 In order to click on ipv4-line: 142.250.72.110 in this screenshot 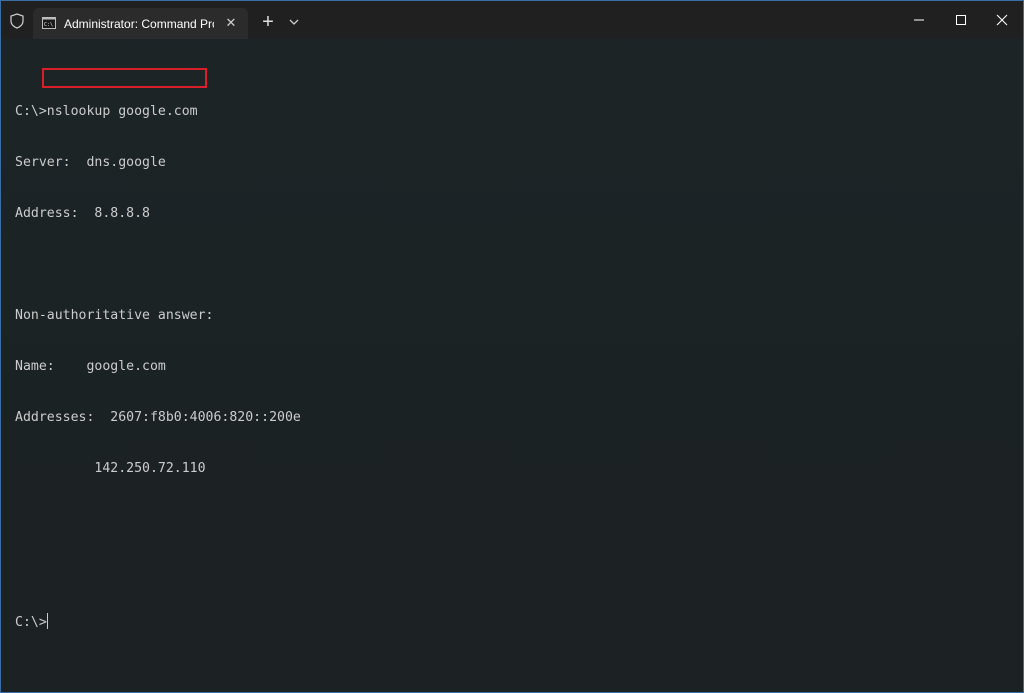, I will do `click(110, 468)`.